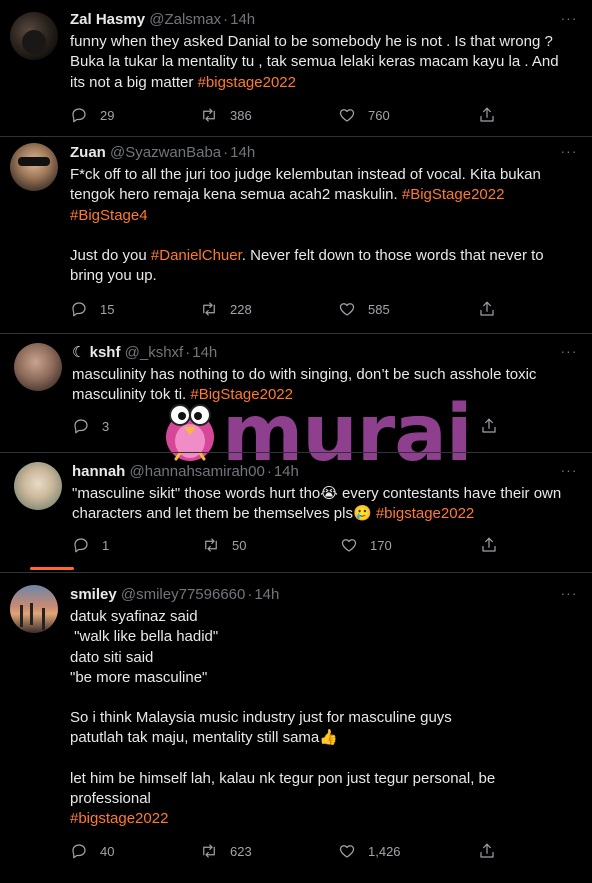 This screenshot has width=592, height=883. I want to click on author-handle: @hannahsamirah00, so click(197, 471).